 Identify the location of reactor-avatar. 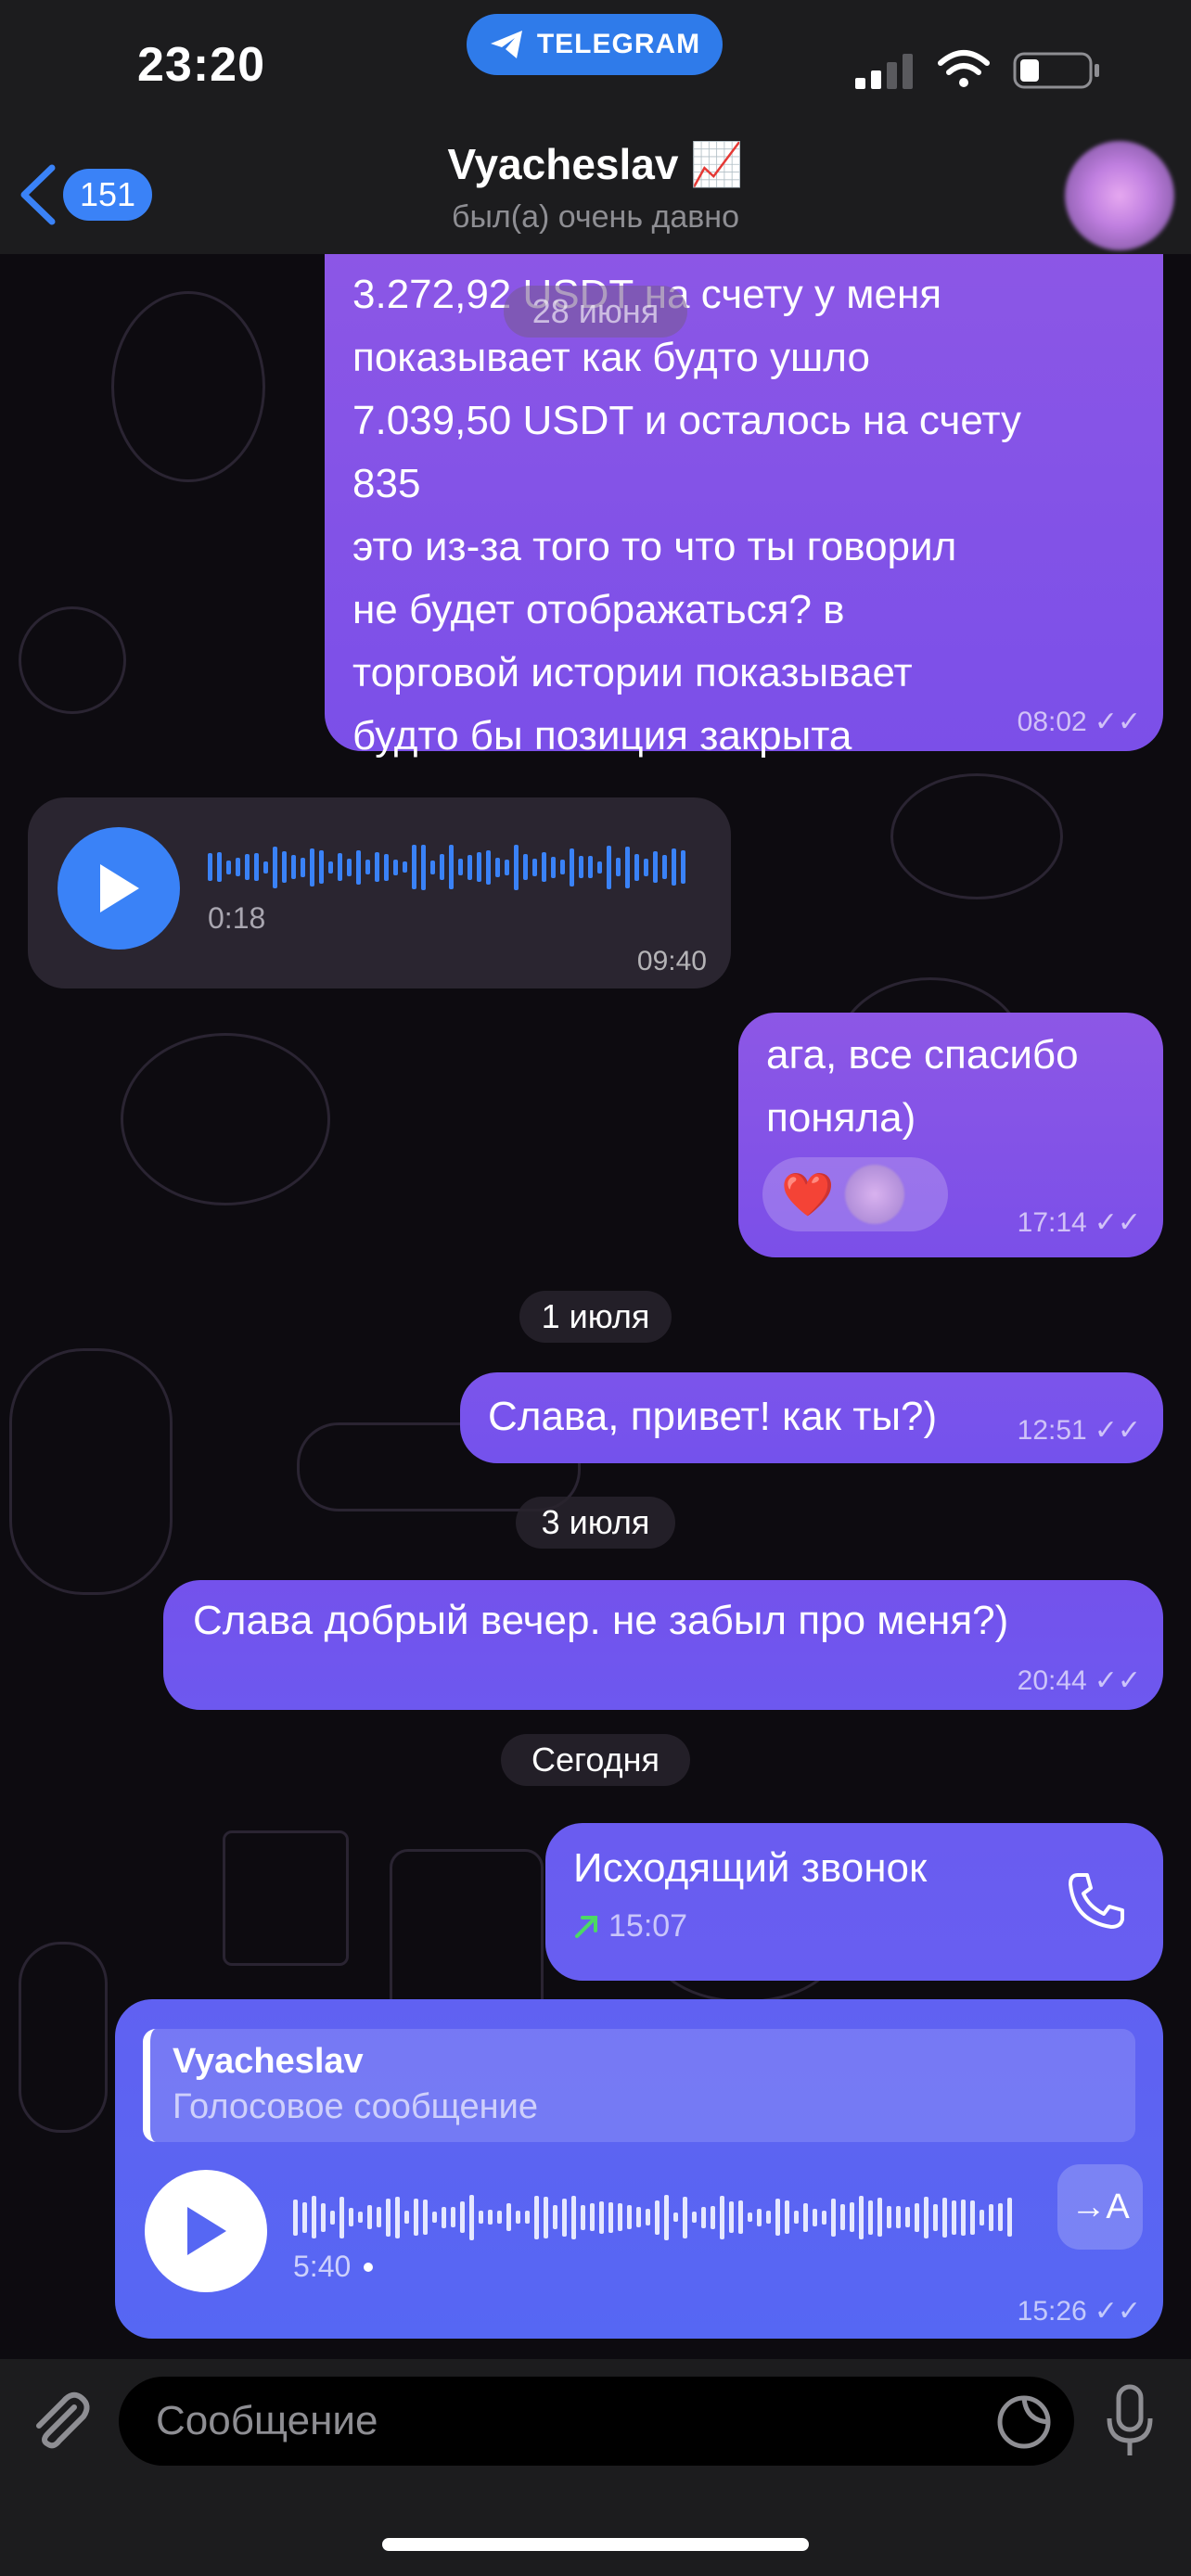
(875, 1194).